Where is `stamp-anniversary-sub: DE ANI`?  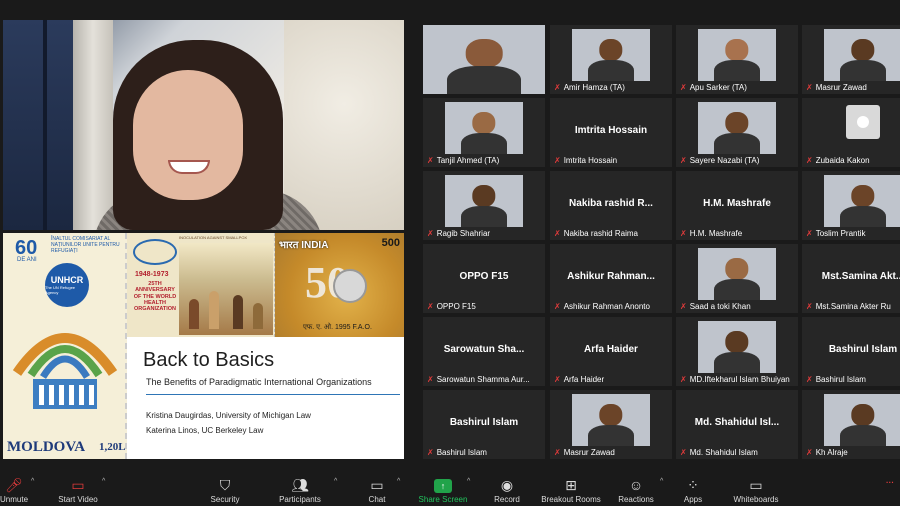
stamp-anniversary-sub: DE ANI is located at coordinates (27, 260).